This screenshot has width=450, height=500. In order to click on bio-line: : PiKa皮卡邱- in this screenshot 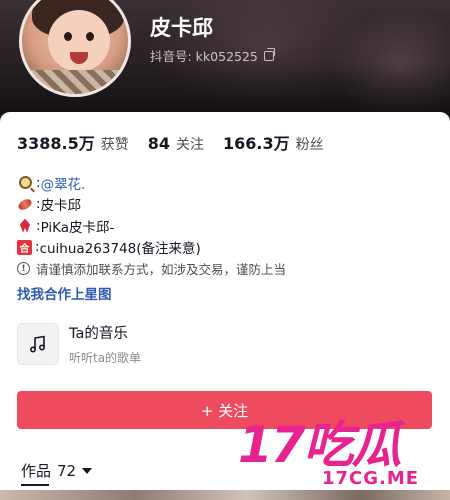, I will do `click(227, 226)`.